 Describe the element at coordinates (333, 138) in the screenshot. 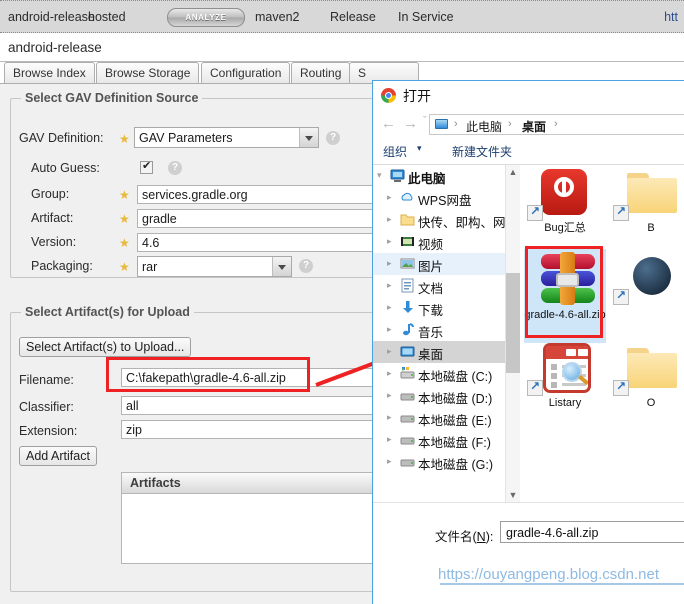

I see `gav-definition-help-icon: ?` at that location.